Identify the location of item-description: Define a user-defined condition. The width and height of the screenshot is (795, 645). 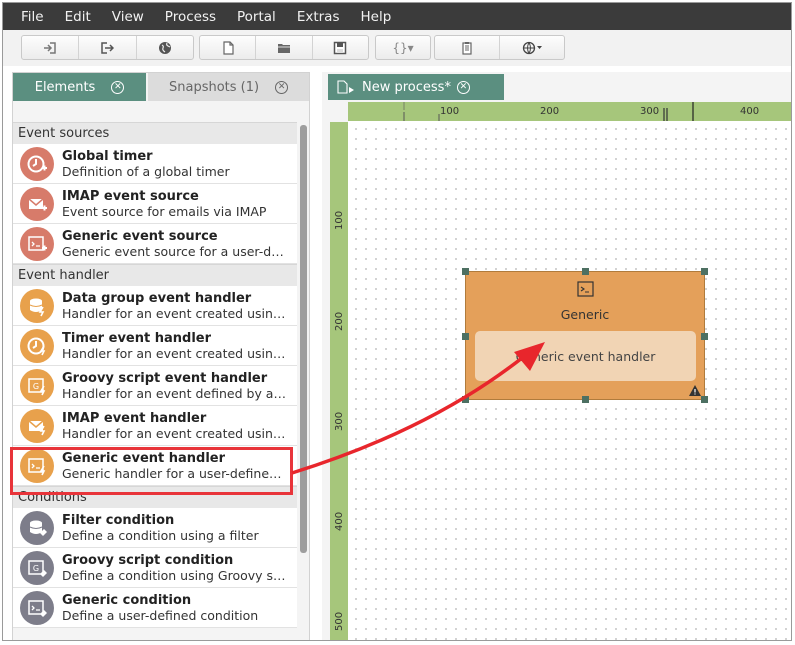
(160, 615).